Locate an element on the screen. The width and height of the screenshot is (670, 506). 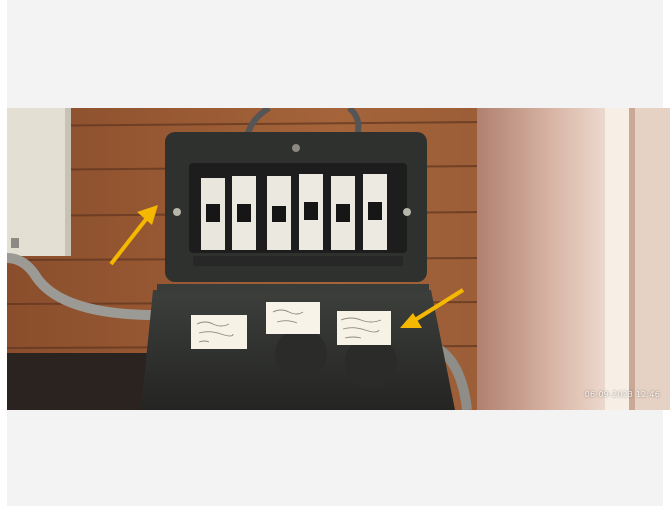
door-frame is located at coordinates (618, 259).